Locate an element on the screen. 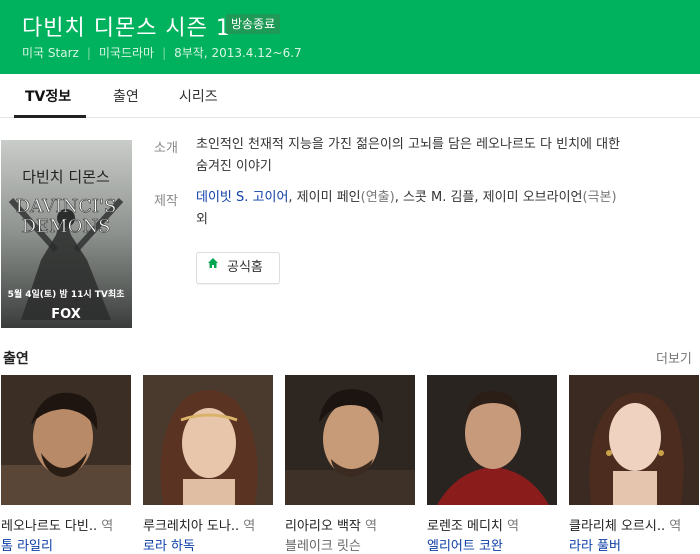  meta-channel: 미국 Starz is located at coordinates (50, 53).